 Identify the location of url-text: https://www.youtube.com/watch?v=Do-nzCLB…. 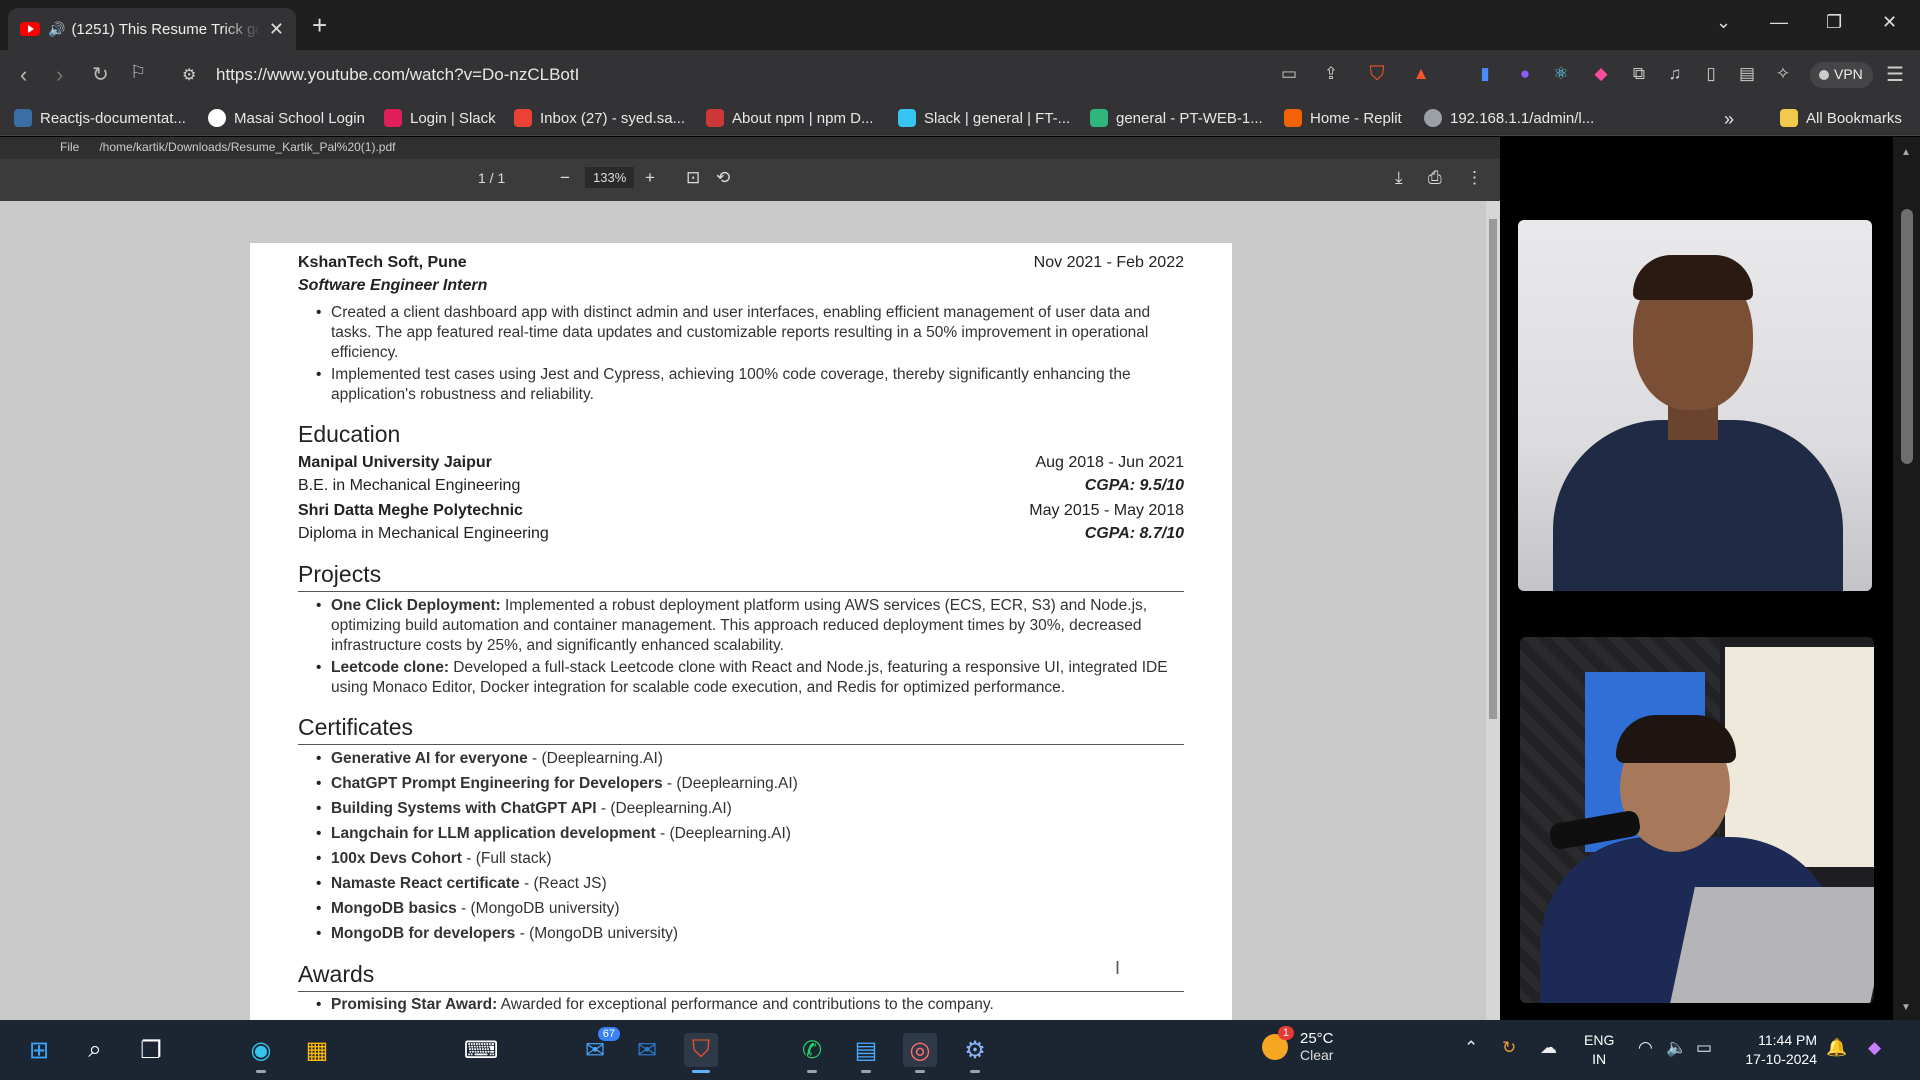
(397, 75).